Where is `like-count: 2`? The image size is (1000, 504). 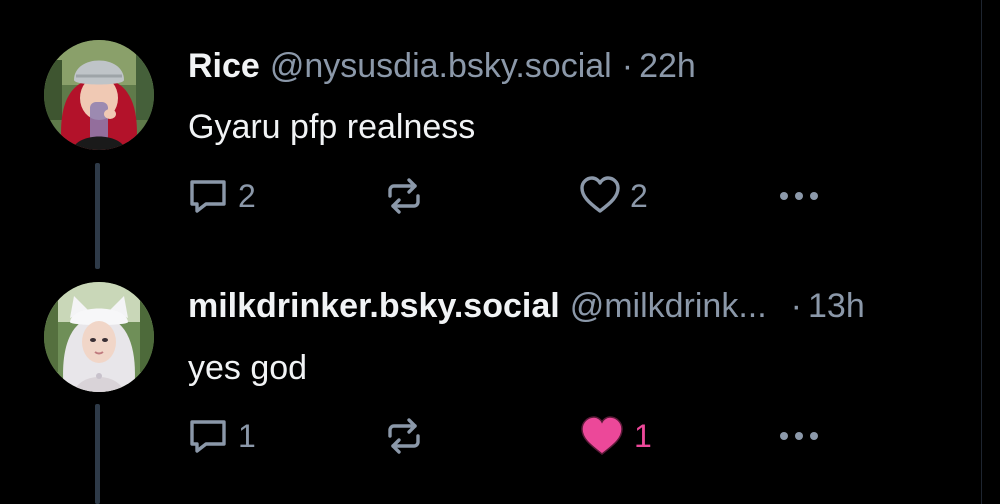 like-count: 2 is located at coordinates (639, 196).